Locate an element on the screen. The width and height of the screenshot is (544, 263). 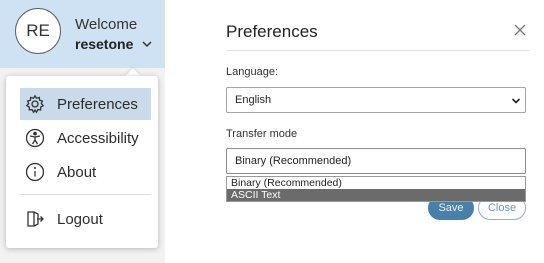
language-label: Language: is located at coordinates (252, 72).